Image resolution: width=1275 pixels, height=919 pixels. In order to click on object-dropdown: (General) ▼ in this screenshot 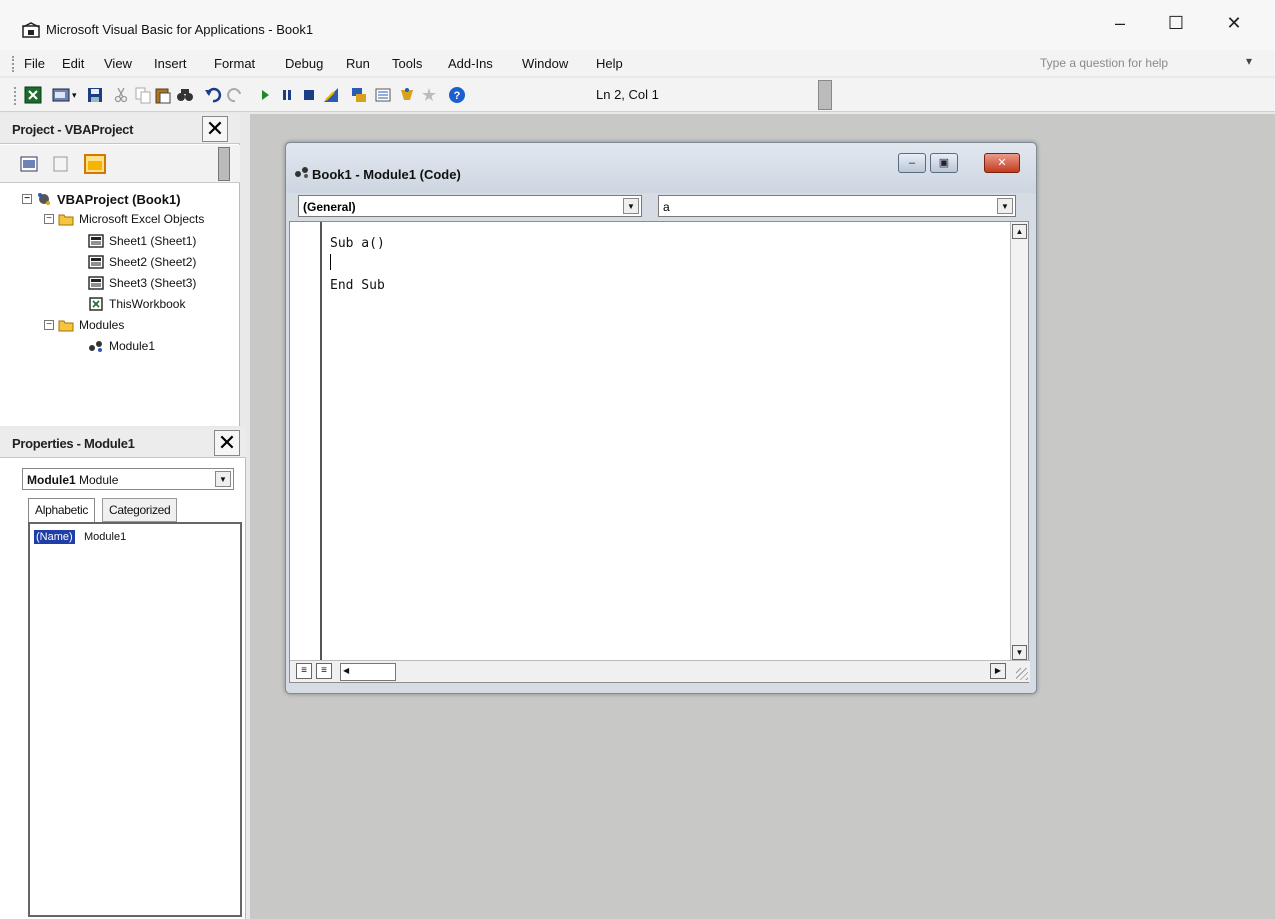, I will do `click(470, 206)`.